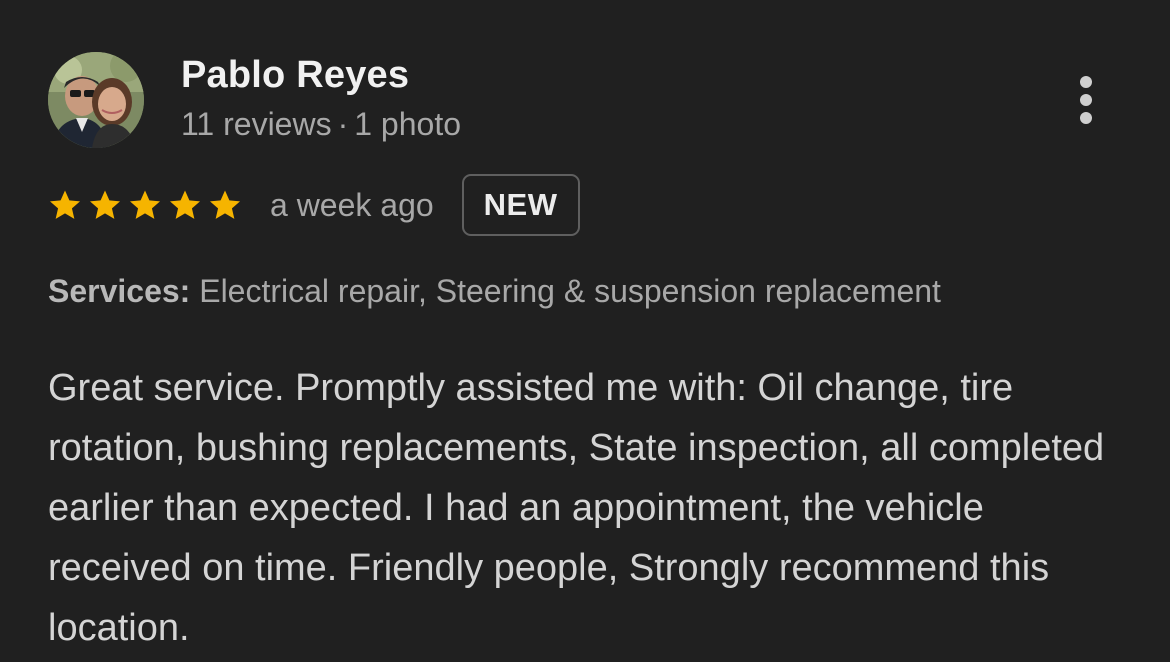 This screenshot has width=1170, height=662. I want to click on services-label: Services:, so click(119, 291).